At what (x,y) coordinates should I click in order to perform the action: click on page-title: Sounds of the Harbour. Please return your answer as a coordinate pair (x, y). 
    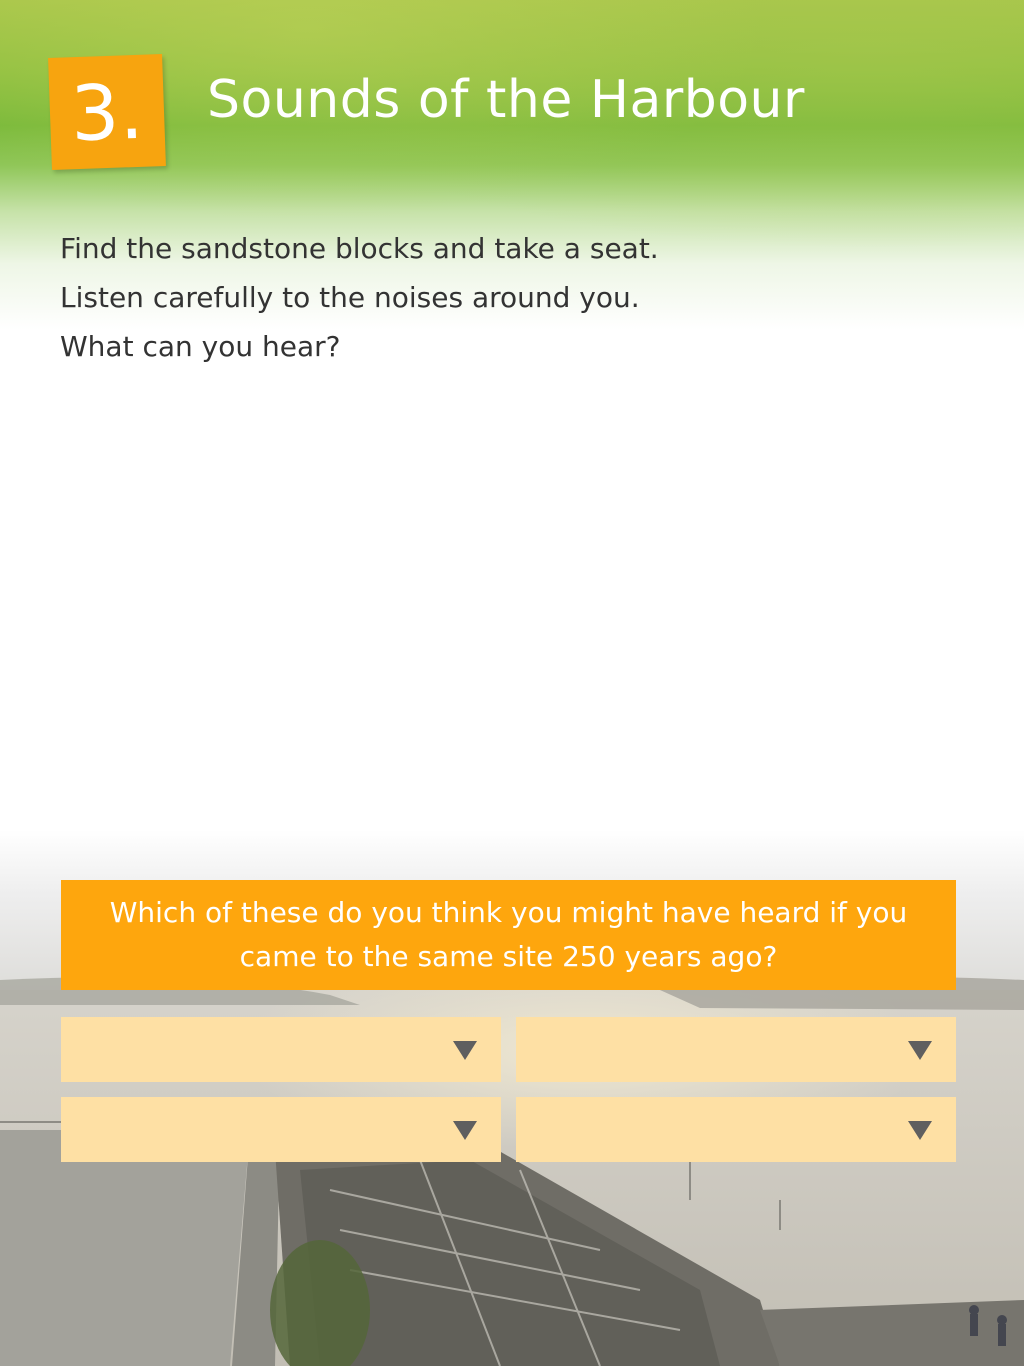
    Looking at the image, I should click on (506, 100).